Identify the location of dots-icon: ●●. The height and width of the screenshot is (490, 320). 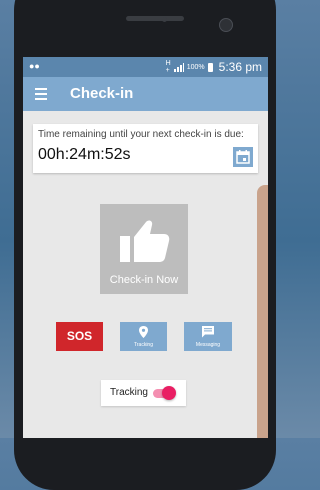
(34, 66).